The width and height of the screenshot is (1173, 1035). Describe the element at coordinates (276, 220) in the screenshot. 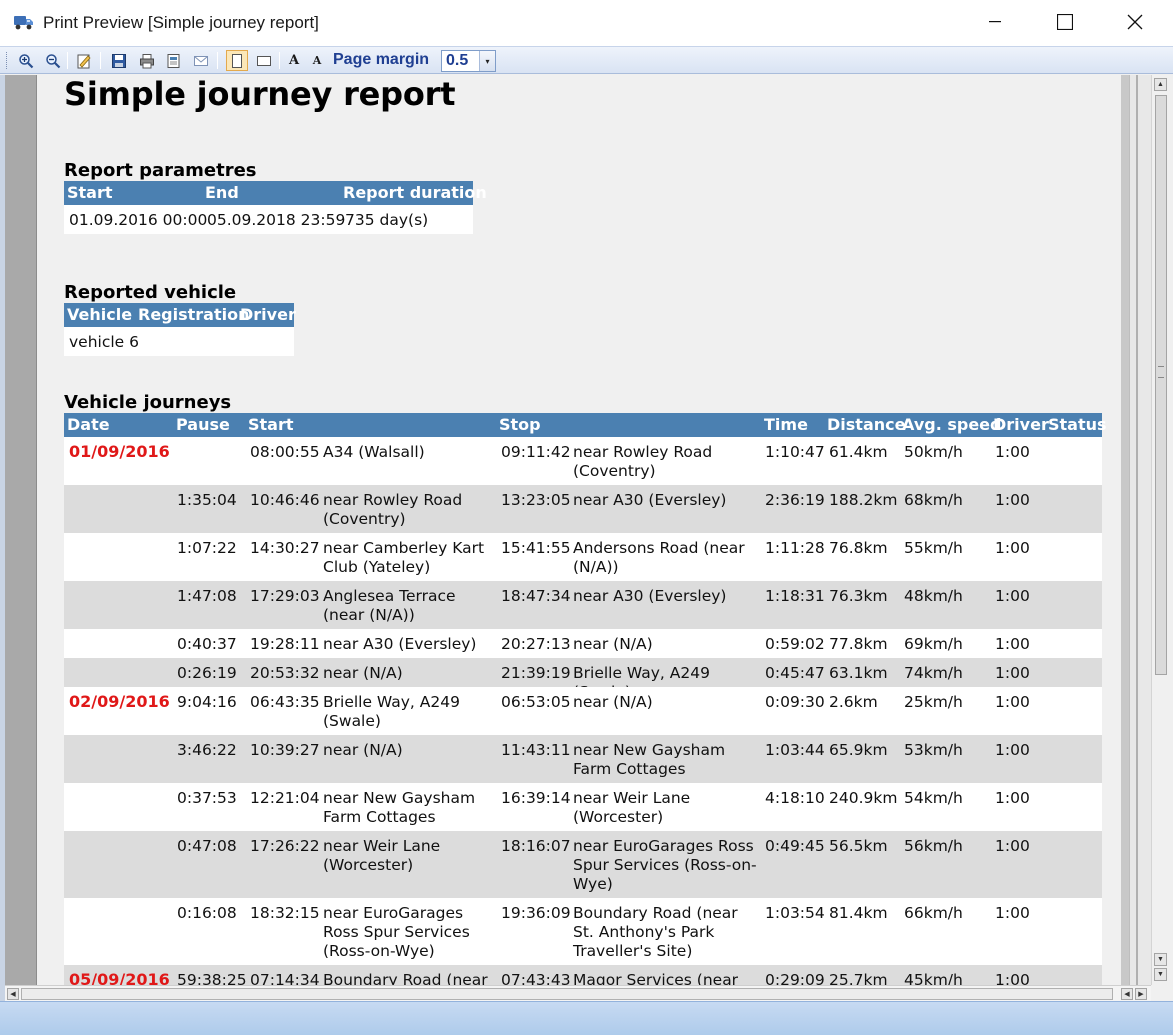

I see `params-end-value: 05.09.2018 23:59` at that location.